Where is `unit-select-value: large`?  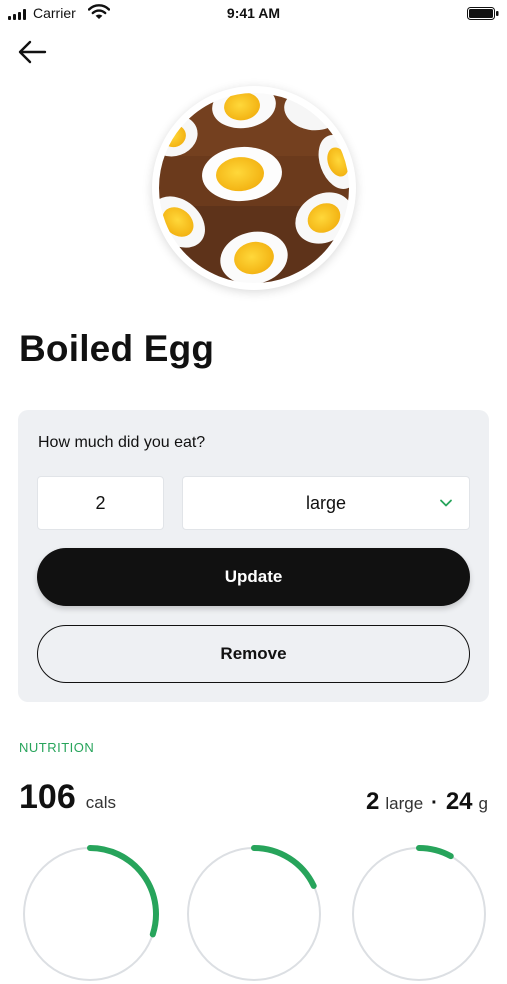
unit-select-value: large is located at coordinates (326, 502).